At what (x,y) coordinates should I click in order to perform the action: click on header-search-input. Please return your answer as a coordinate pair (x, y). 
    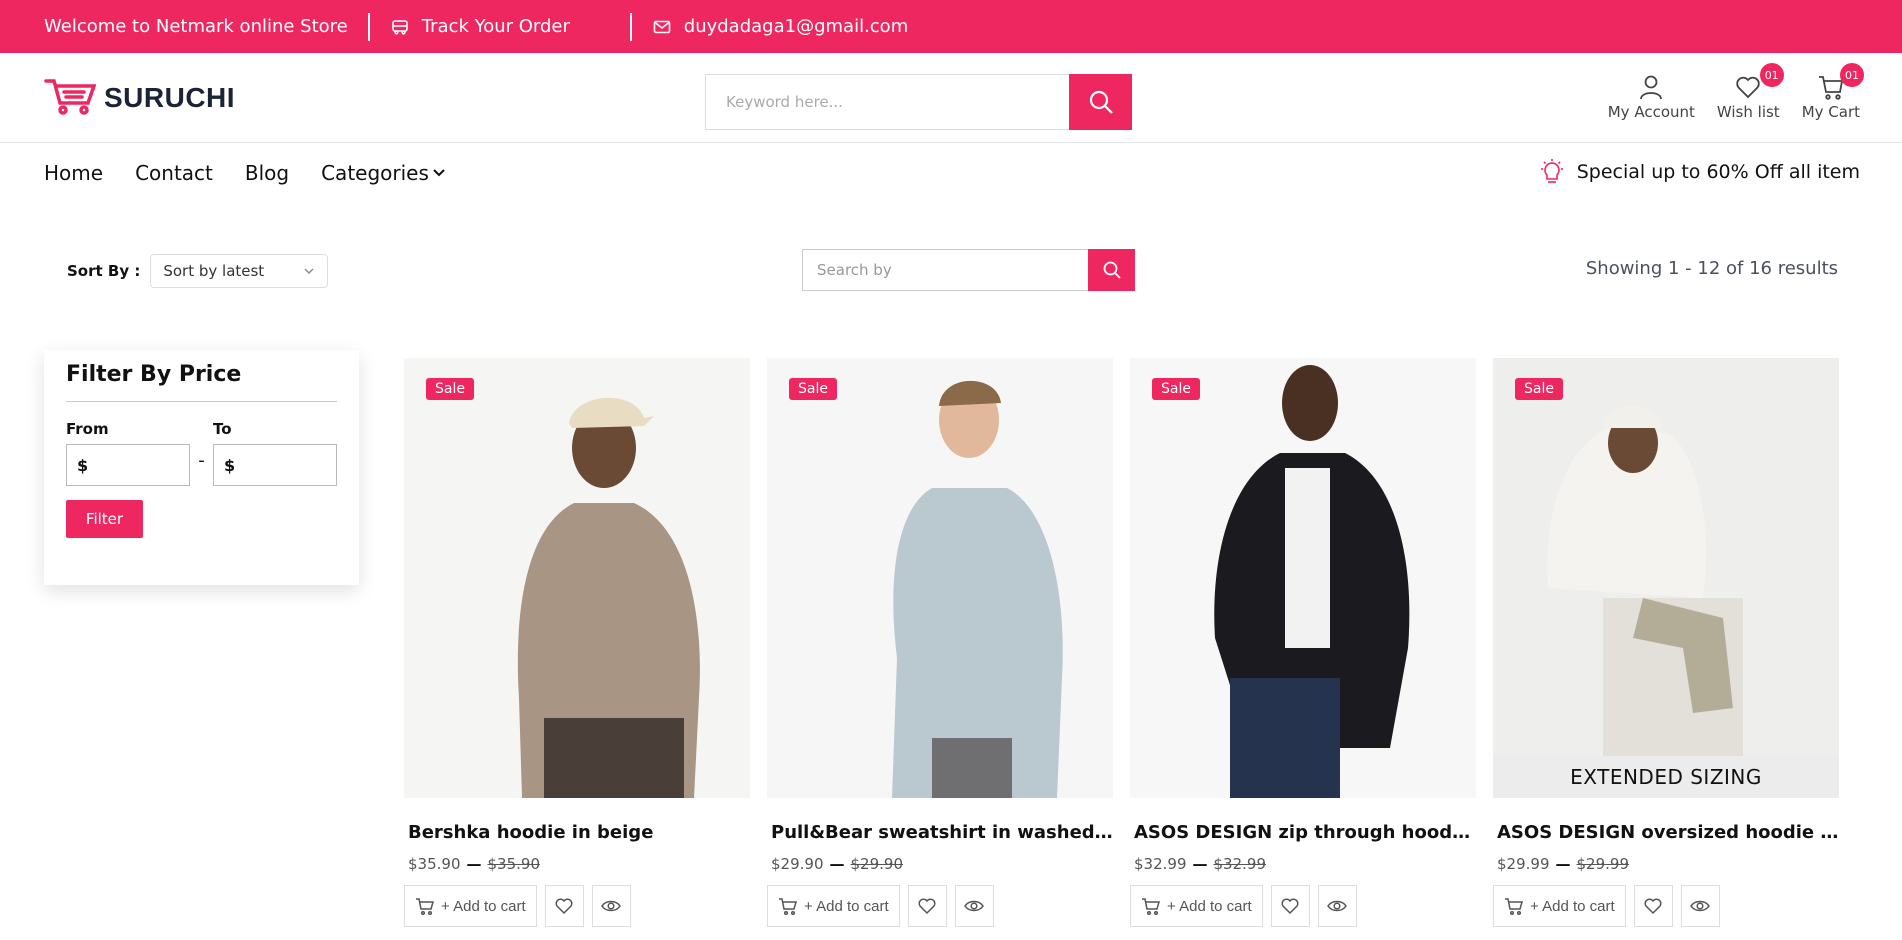
    Looking at the image, I should click on (887, 102).